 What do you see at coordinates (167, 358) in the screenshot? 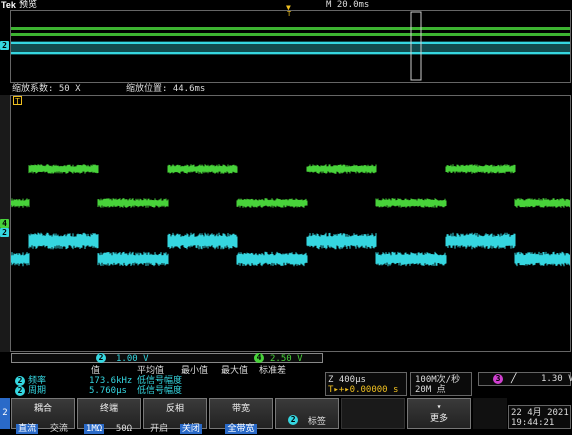
I see `vertical-scale-bar: 2 1.00 V 4 2.50 V` at bounding box center [167, 358].